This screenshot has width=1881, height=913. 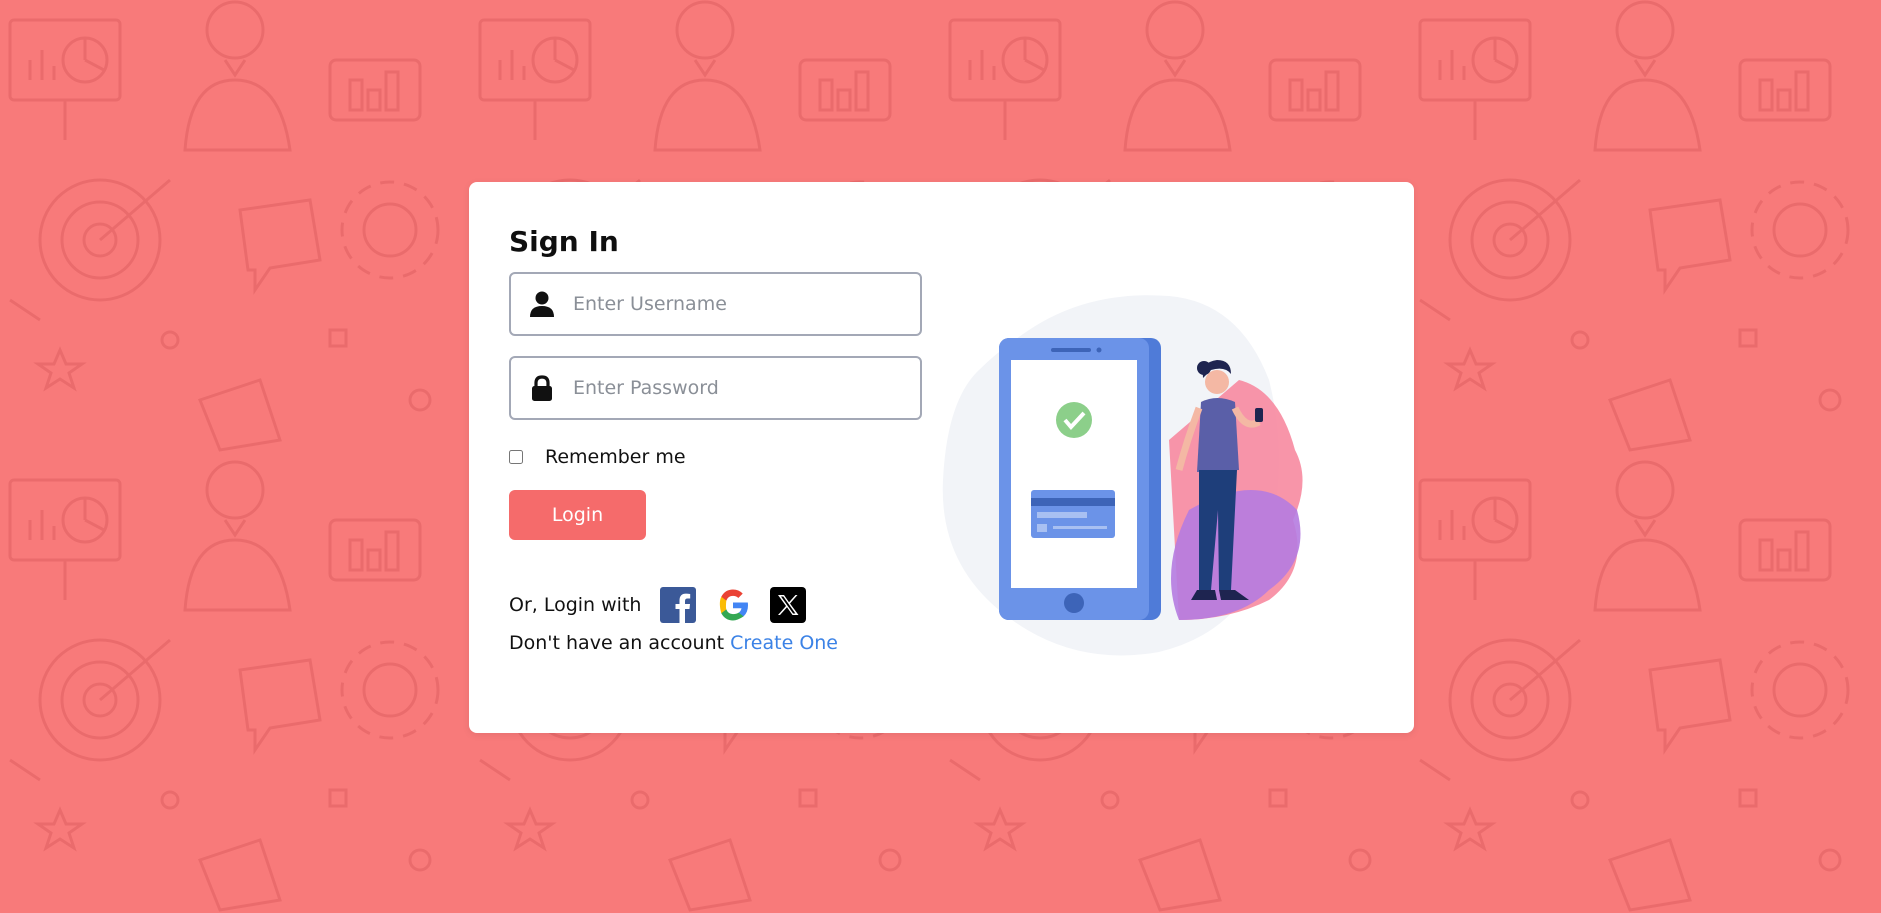 I want to click on lock-icon, so click(x=542, y=388).